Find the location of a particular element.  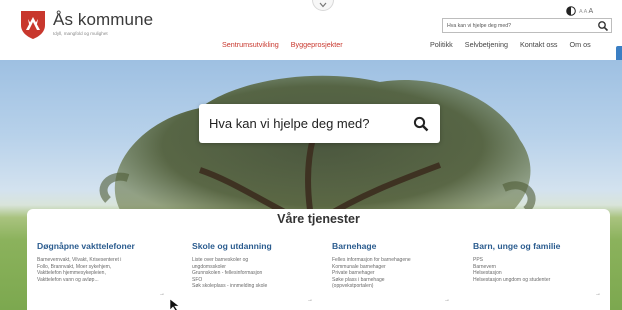

service-link: Kommunale barnehager is located at coordinates (399, 267).